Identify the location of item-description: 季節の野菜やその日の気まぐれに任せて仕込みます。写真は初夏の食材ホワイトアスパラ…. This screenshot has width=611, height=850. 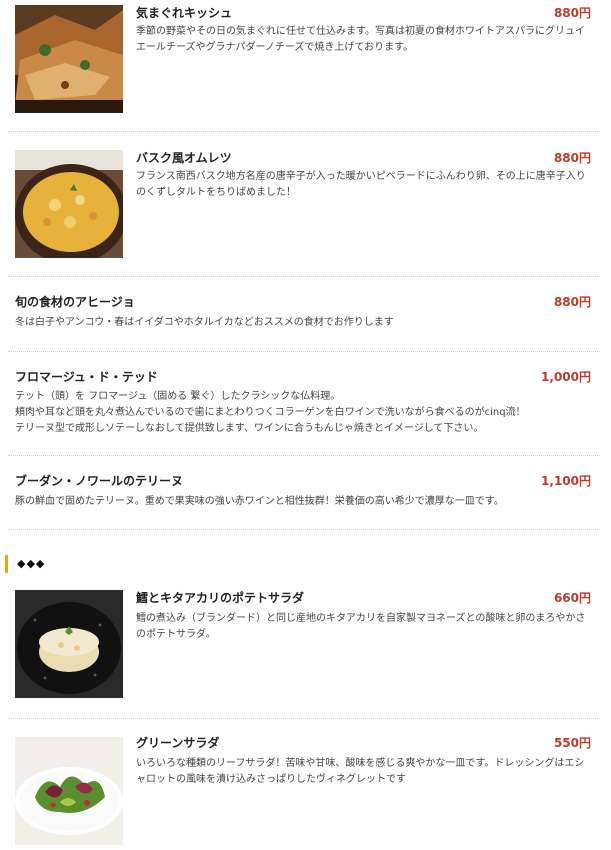
(360, 39).